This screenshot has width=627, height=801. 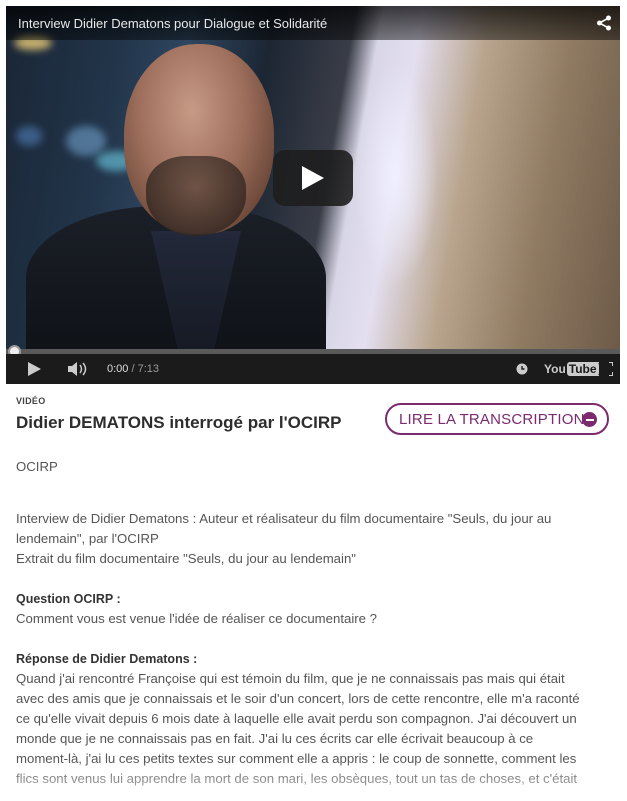 I want to click on play-control-icon, so click(x=34, y=369).